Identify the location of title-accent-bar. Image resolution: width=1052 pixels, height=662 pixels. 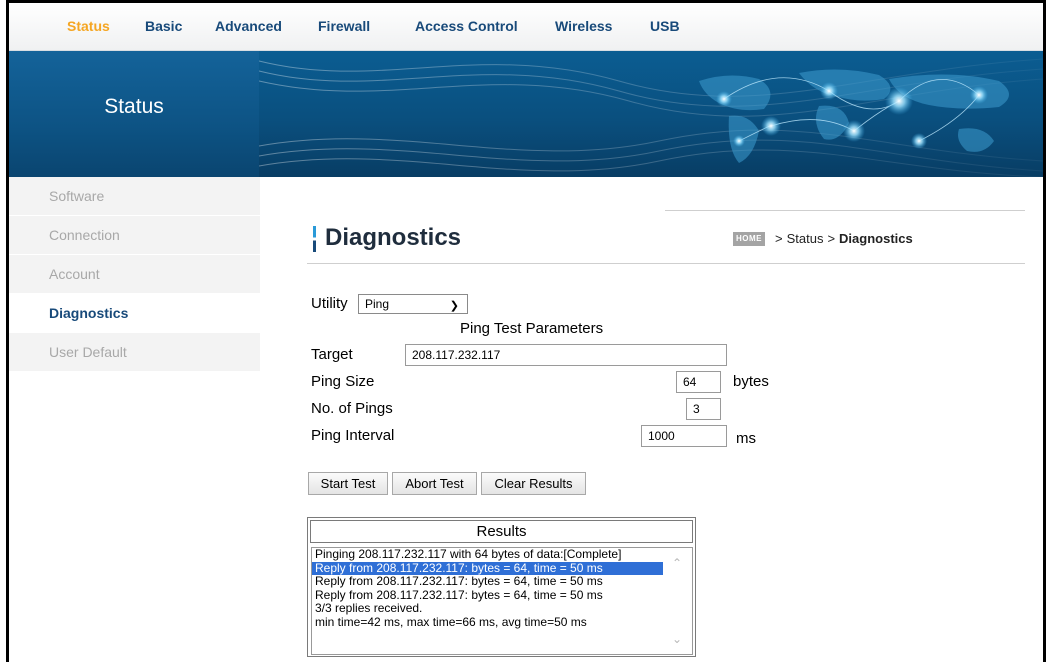
(314, 239).